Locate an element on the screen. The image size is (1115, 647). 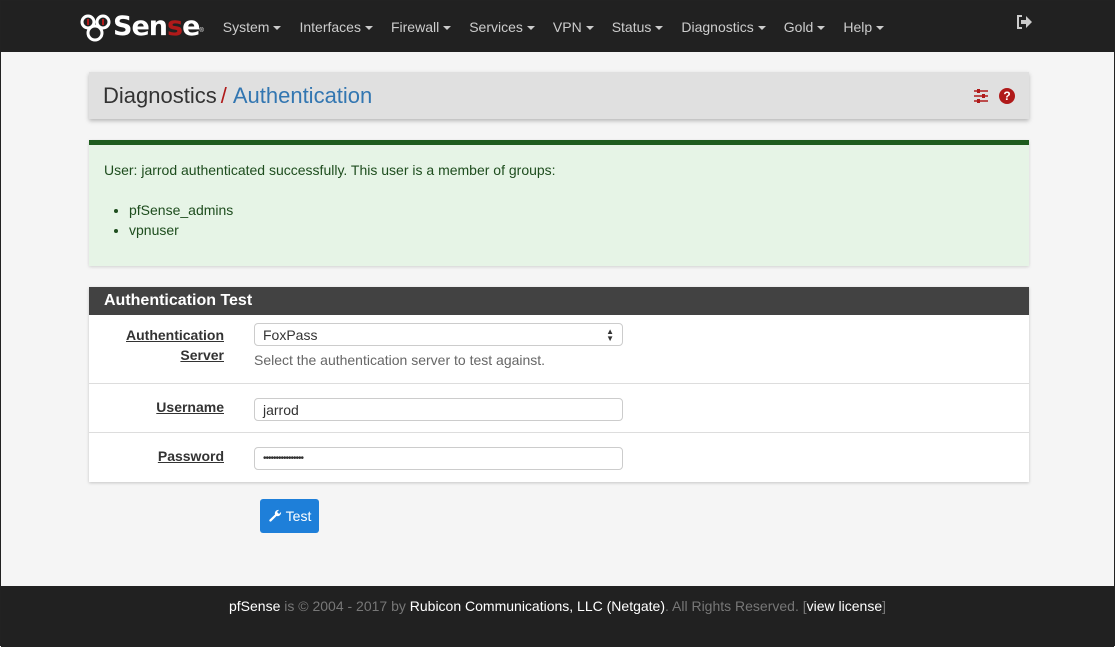
footer-text: . All Rights Reserved. [ is located at coordinates (736, 606).